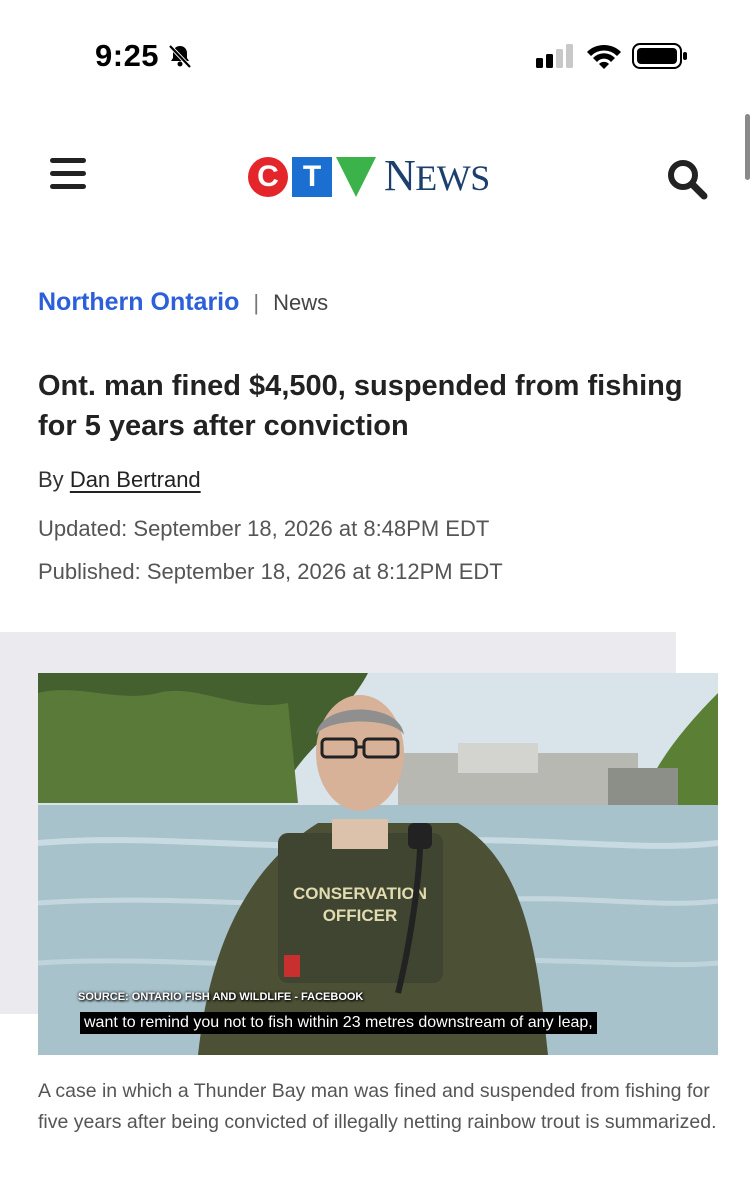 The height and width of the screenshot is (1199, 756). I want to click on logo-letter-v, so click(356, 177).